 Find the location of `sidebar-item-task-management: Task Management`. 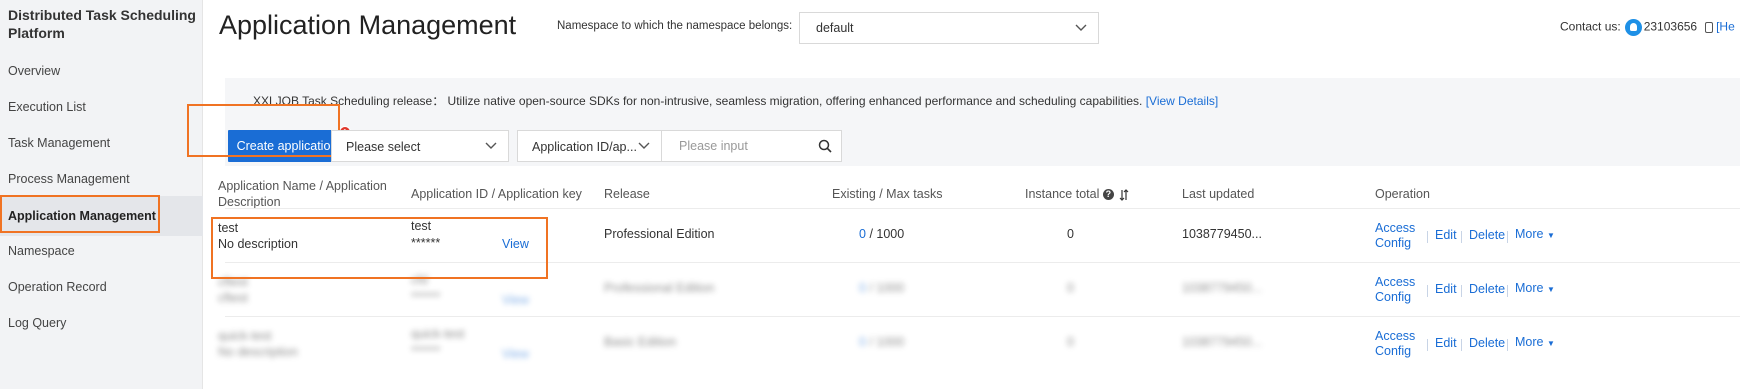

sidebar-item-task-management: Task Management is located at coordinates (103, 143).